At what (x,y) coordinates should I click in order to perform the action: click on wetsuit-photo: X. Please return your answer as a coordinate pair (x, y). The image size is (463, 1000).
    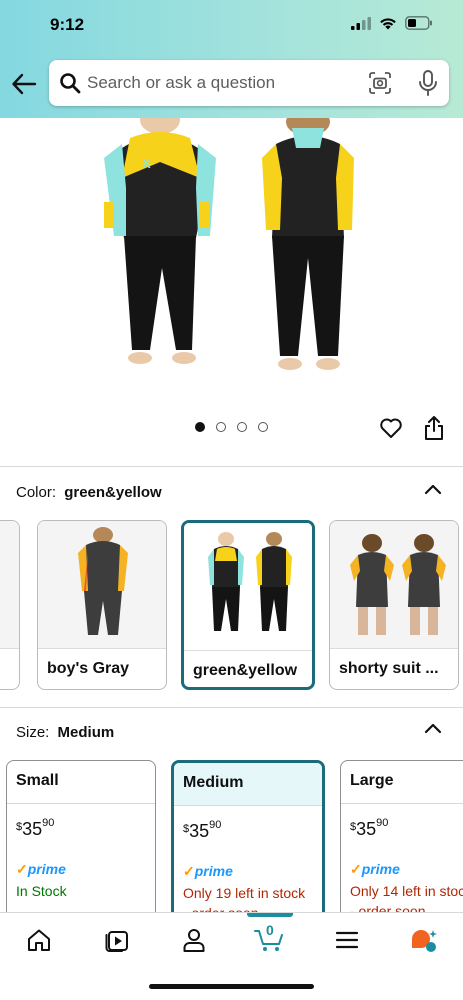
    Looking at the image, I should click on (229, 244).